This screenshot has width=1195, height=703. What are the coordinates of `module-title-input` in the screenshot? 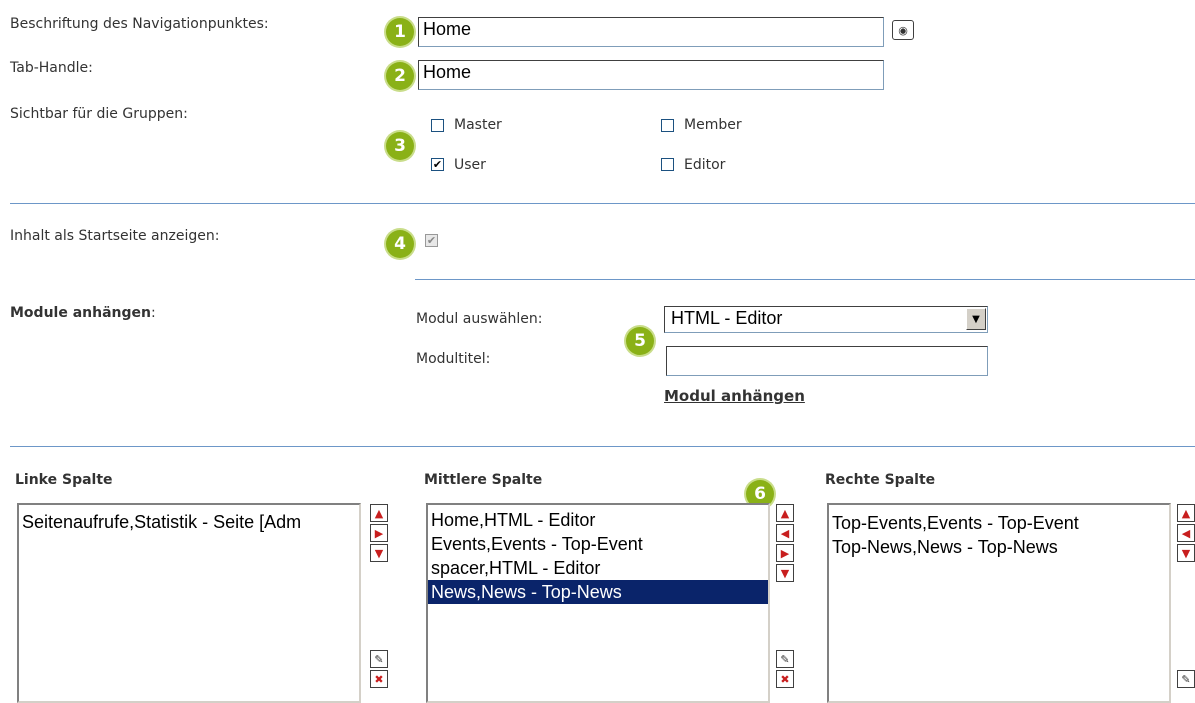 It's located at (827, 361).